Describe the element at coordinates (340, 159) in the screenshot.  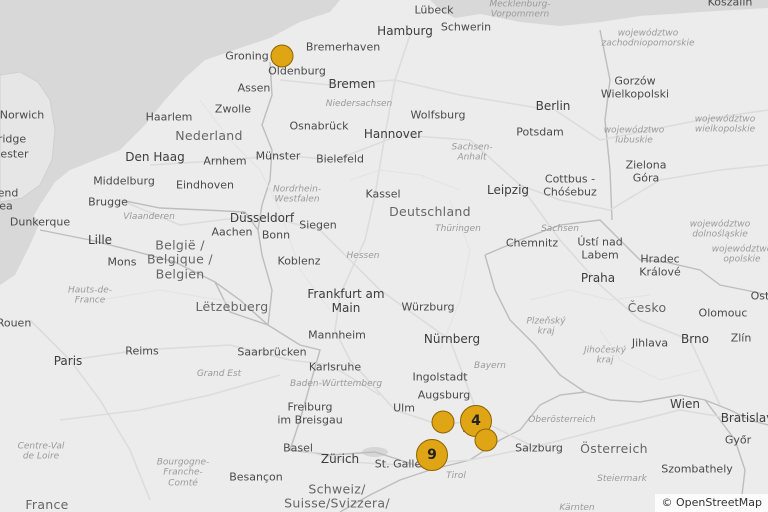
I see `map-label-bielefeld: Bielefeld` at that location.